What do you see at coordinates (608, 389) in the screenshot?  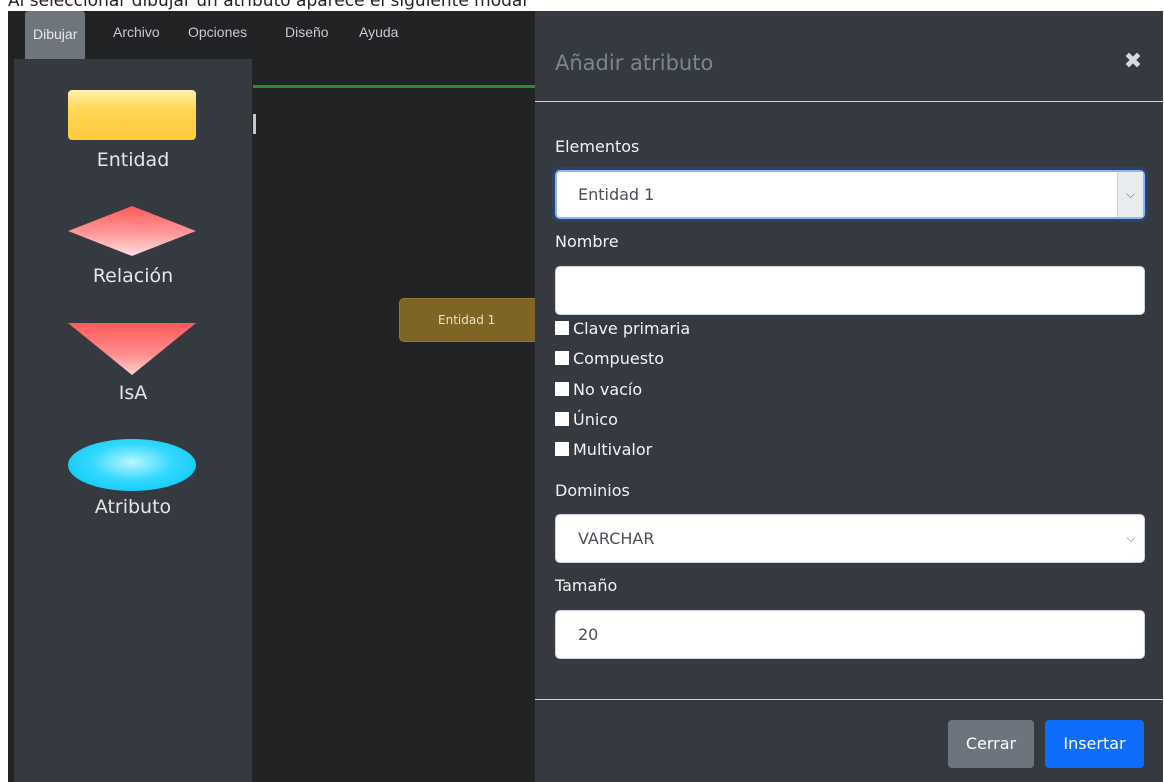 I see `checkbox-label: No vacío` at bounding box center [608, 389].